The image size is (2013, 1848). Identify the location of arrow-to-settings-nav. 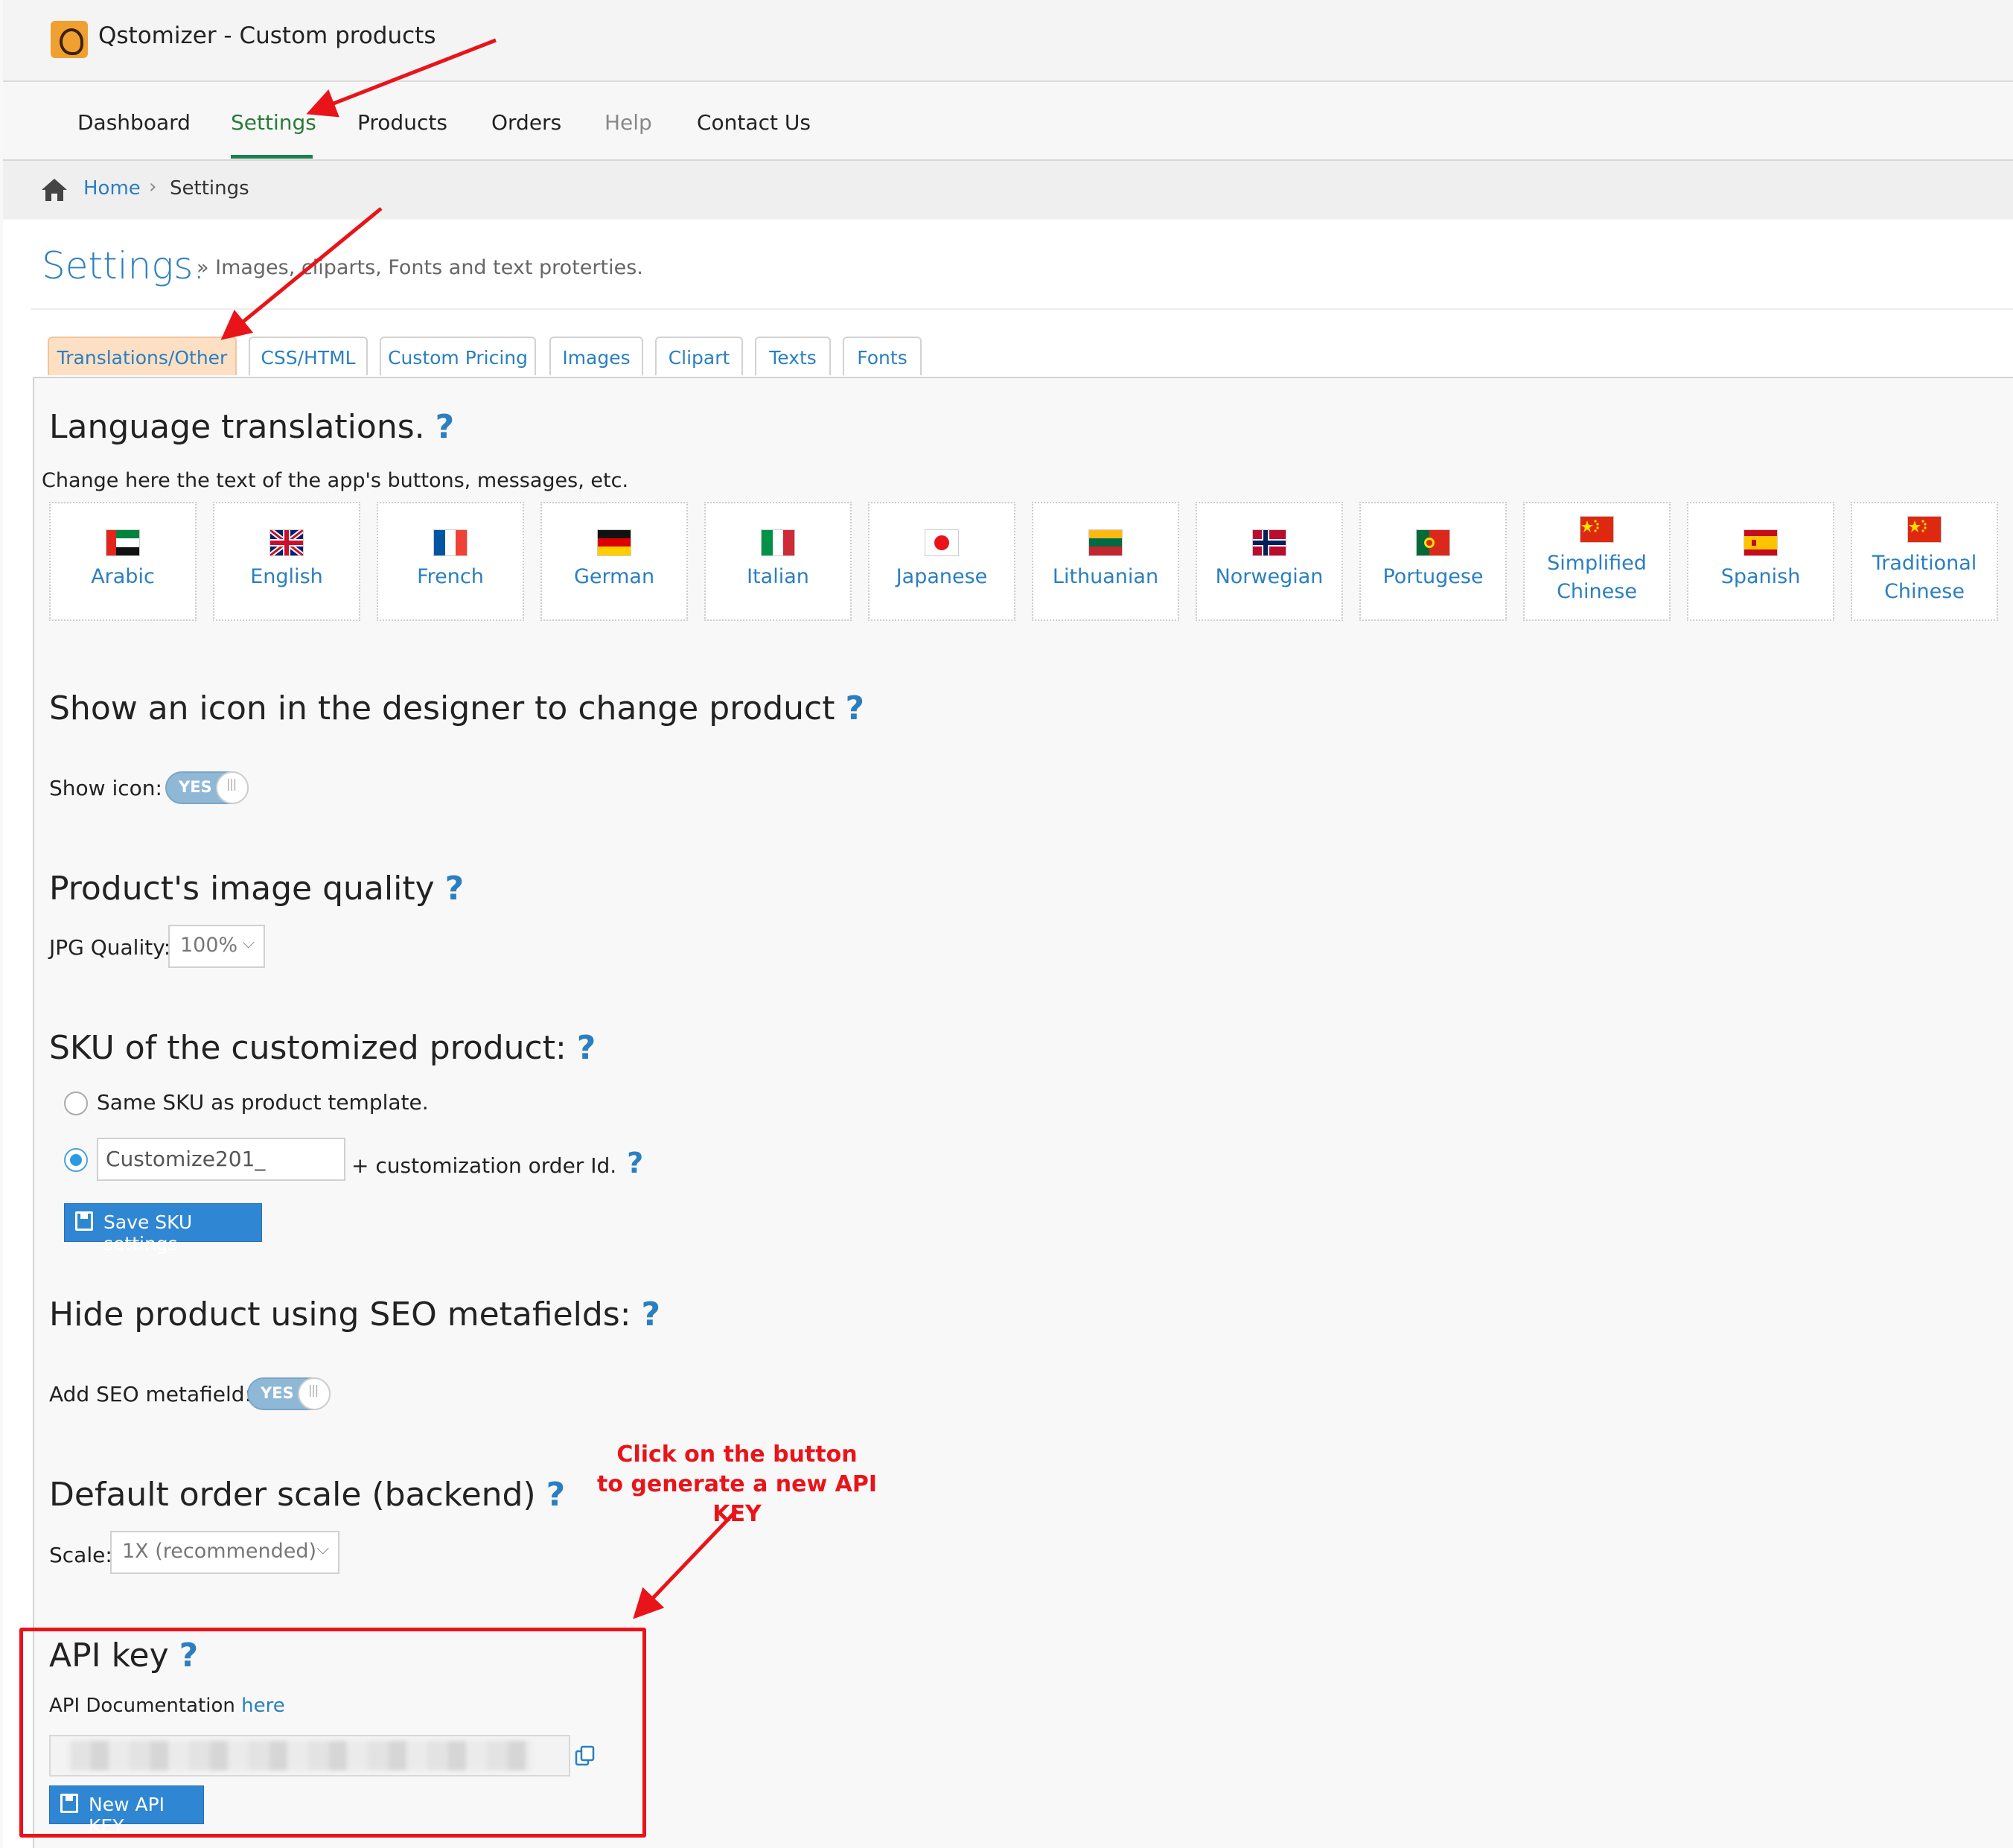
(401, 78).